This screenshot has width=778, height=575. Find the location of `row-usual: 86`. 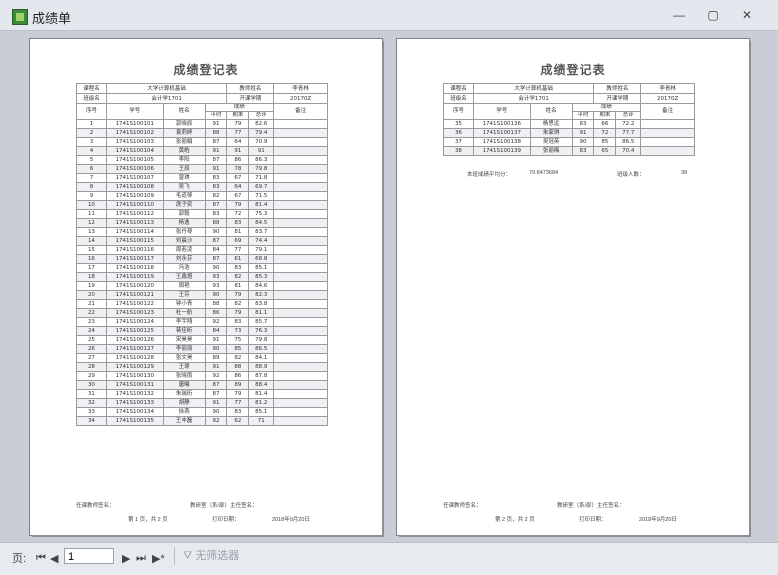

row-usual: 86 is located at coordinates (216, 313).